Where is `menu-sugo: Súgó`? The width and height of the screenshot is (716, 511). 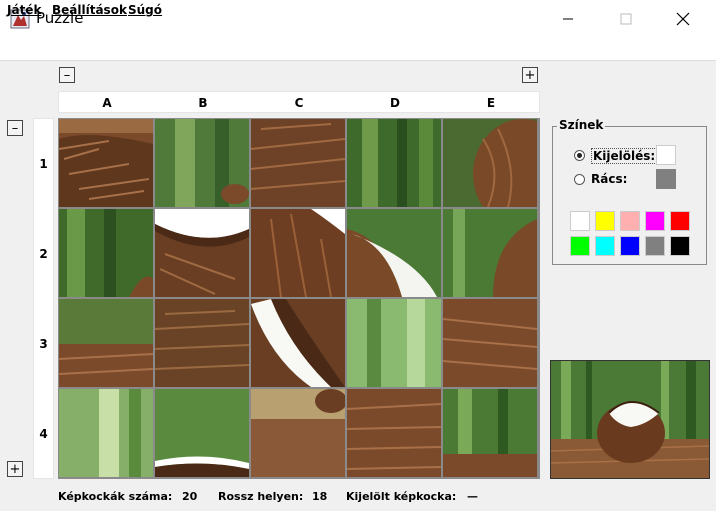 menu-sugo: Súgó is located at coordinates (145, 10).